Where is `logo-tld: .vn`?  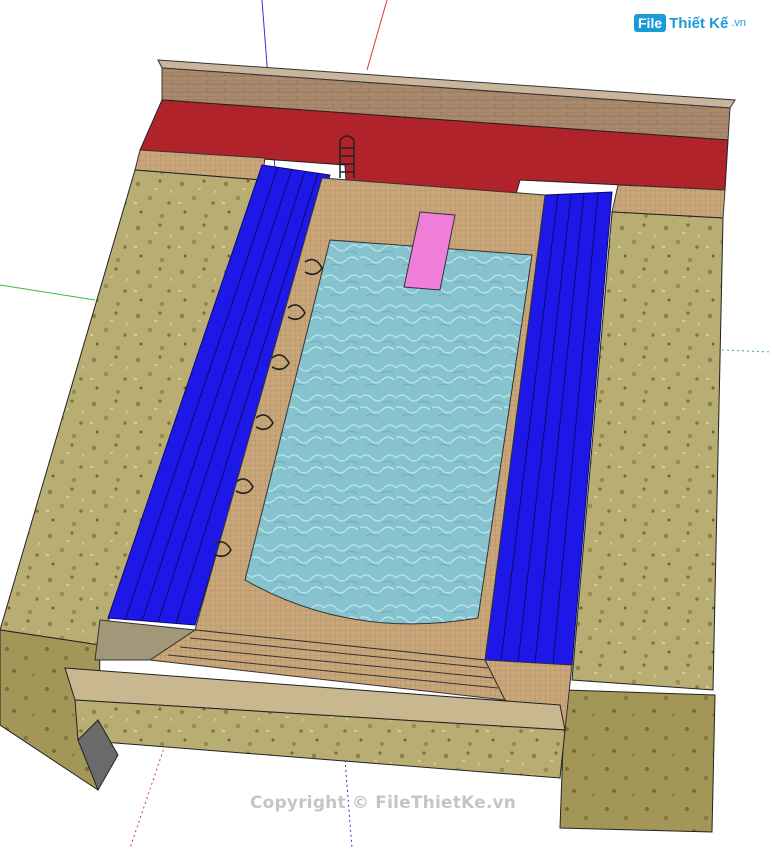 logo-tld: .vn is located at coordinates (738, 22).